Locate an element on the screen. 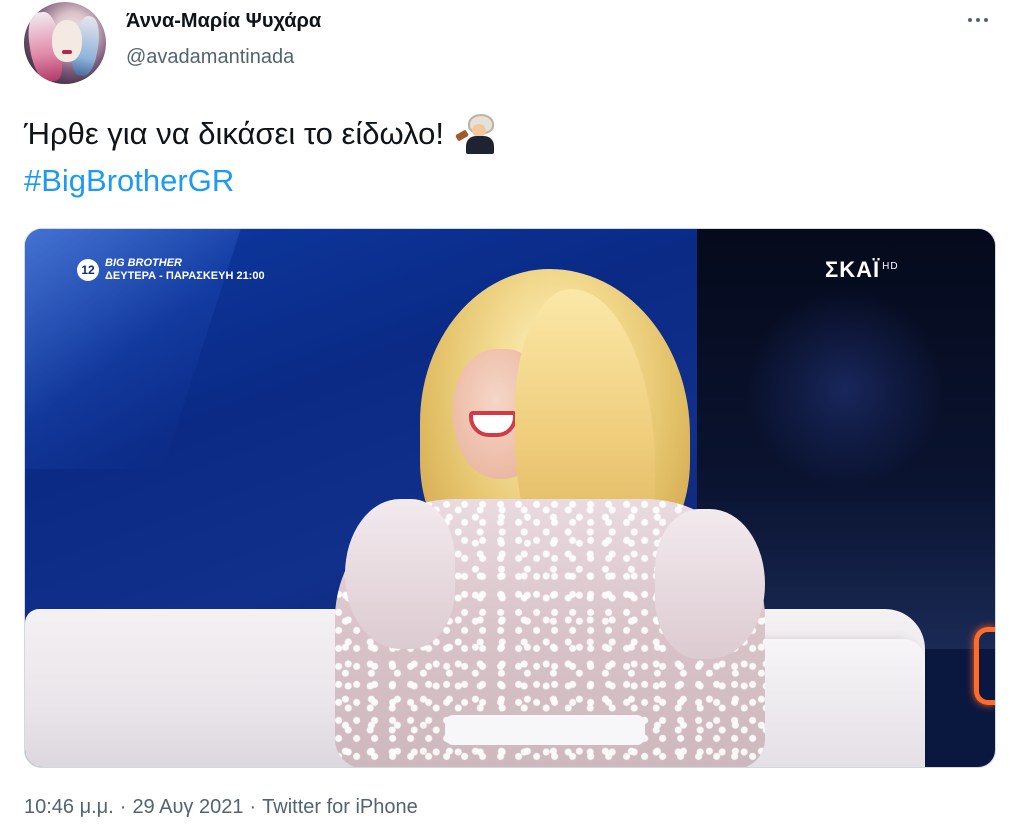 This screenshot has width=1024, height=832. channel-logo: ΣΚΑΪ HD is located at coordinates (862, 270).